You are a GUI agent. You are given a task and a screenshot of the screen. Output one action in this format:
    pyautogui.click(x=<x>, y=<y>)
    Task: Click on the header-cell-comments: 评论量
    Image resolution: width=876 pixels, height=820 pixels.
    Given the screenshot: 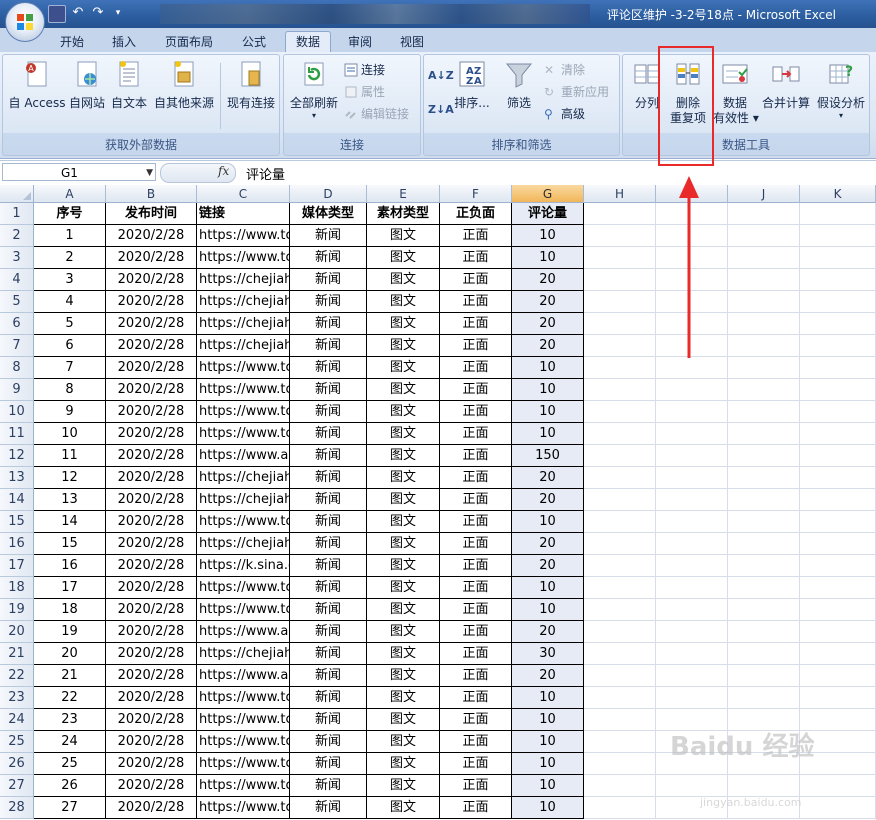 What is the action you would take?
    pyautogui.click(x=548, y=214)
    